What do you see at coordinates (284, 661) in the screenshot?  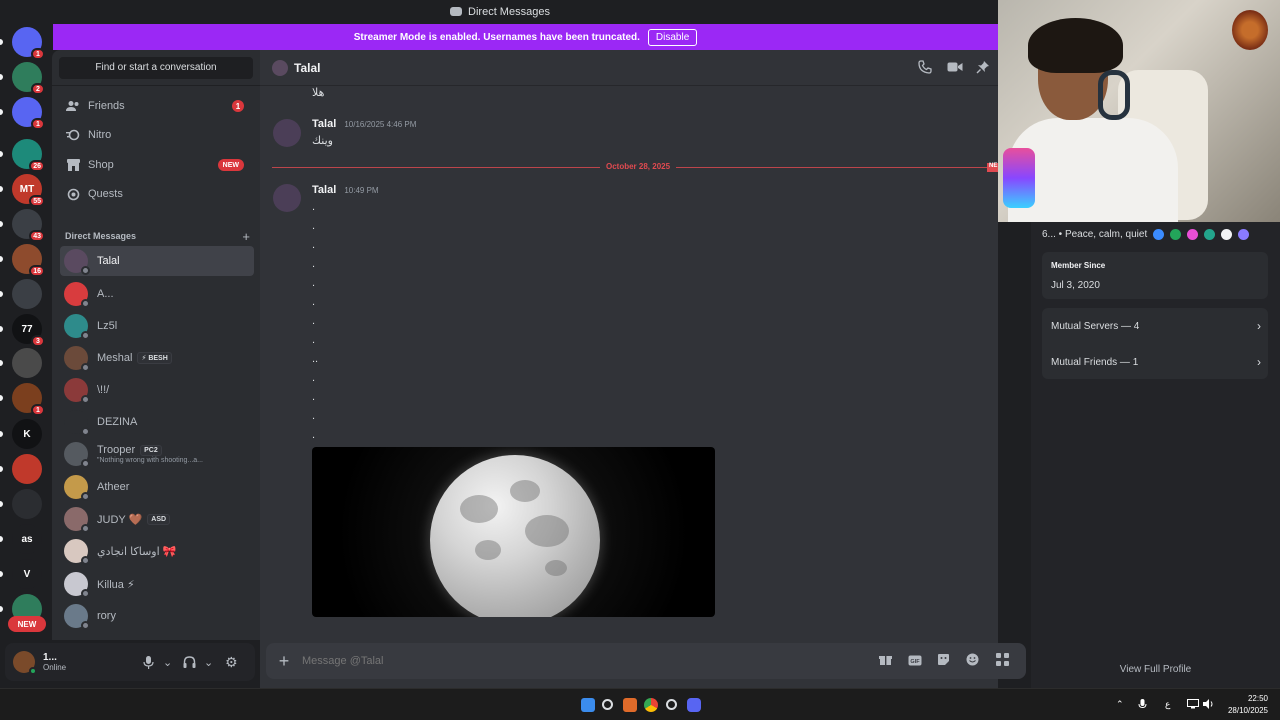 I see `attach-plus-icon: +` at bounding box center [284, 661].